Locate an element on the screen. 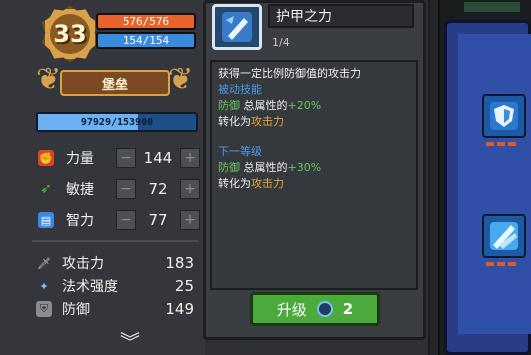 Image resolution: width=531 pixels, height=355 pixels. armor-strike-icon is located at coordinates (237, 27).